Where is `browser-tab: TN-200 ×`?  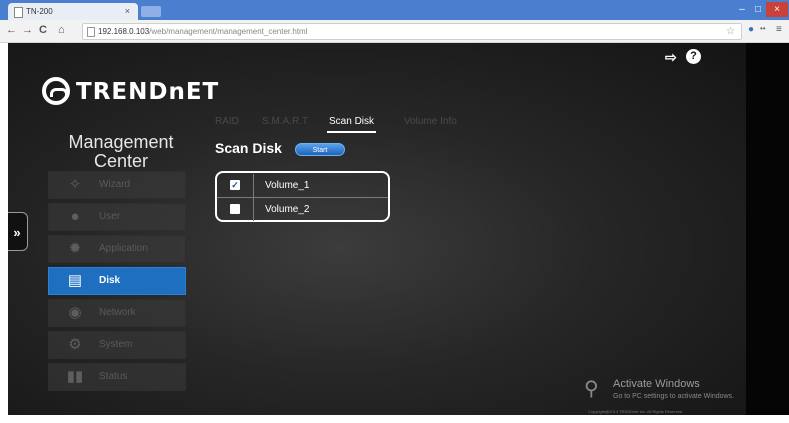
browser-tab: TN-200 × is located at coordinates (73, 11).